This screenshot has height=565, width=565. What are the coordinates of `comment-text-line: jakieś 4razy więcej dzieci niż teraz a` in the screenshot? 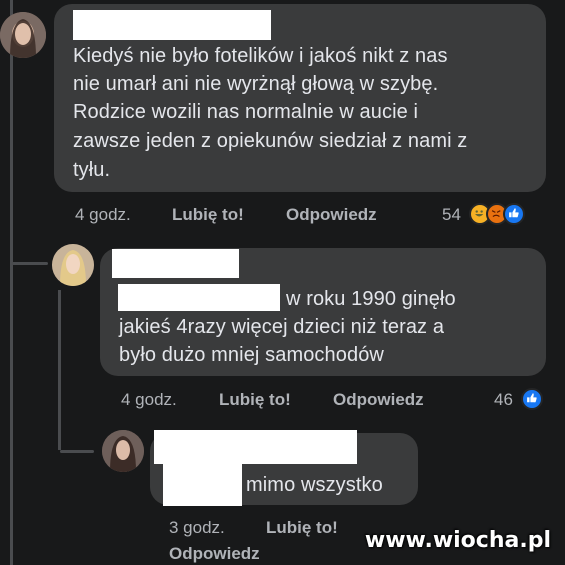 It's located at (282, 327).